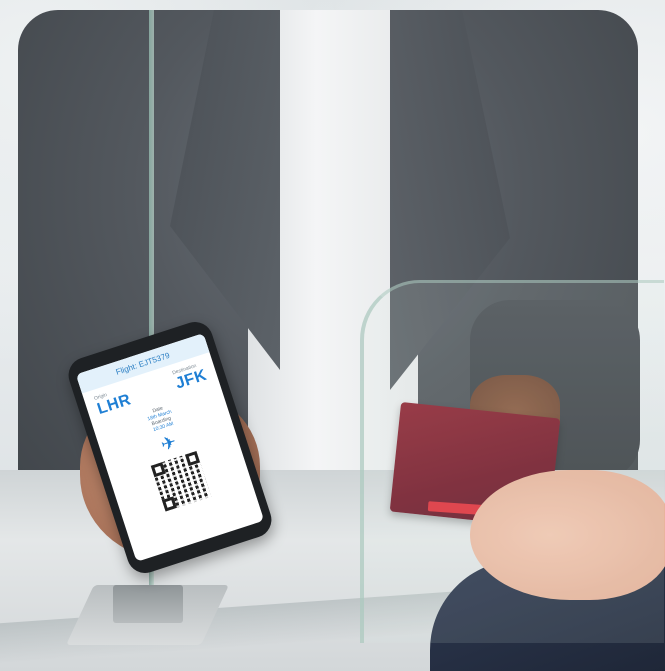 The height and width of the screenshot is (671, 665). I want to click on qr-code-icon, so click(181, 481).